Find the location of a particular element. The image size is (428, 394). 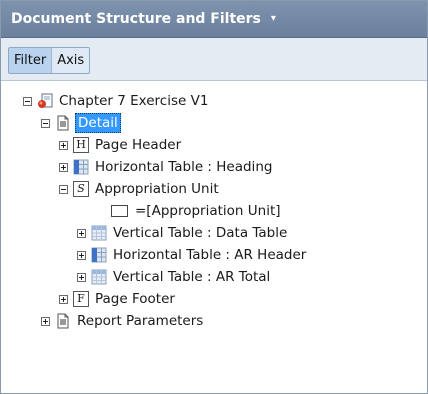

tree-item-page-header: H Page Header is located at coordinates (121, 145).